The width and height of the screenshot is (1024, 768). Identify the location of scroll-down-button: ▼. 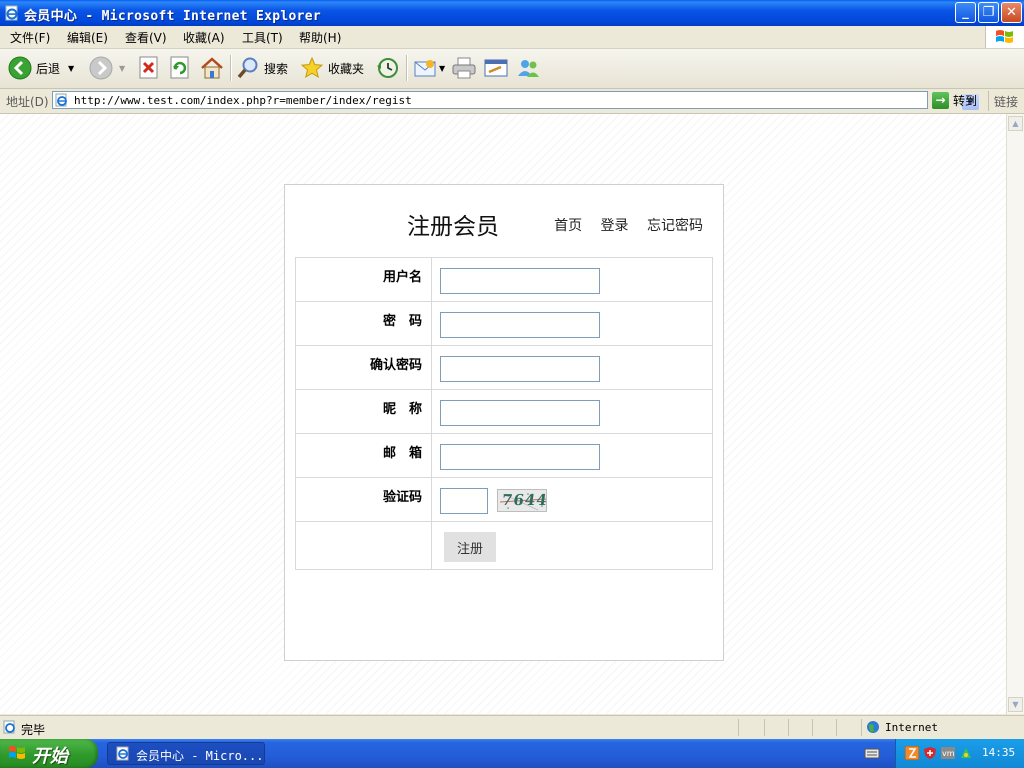
(1015, 704).